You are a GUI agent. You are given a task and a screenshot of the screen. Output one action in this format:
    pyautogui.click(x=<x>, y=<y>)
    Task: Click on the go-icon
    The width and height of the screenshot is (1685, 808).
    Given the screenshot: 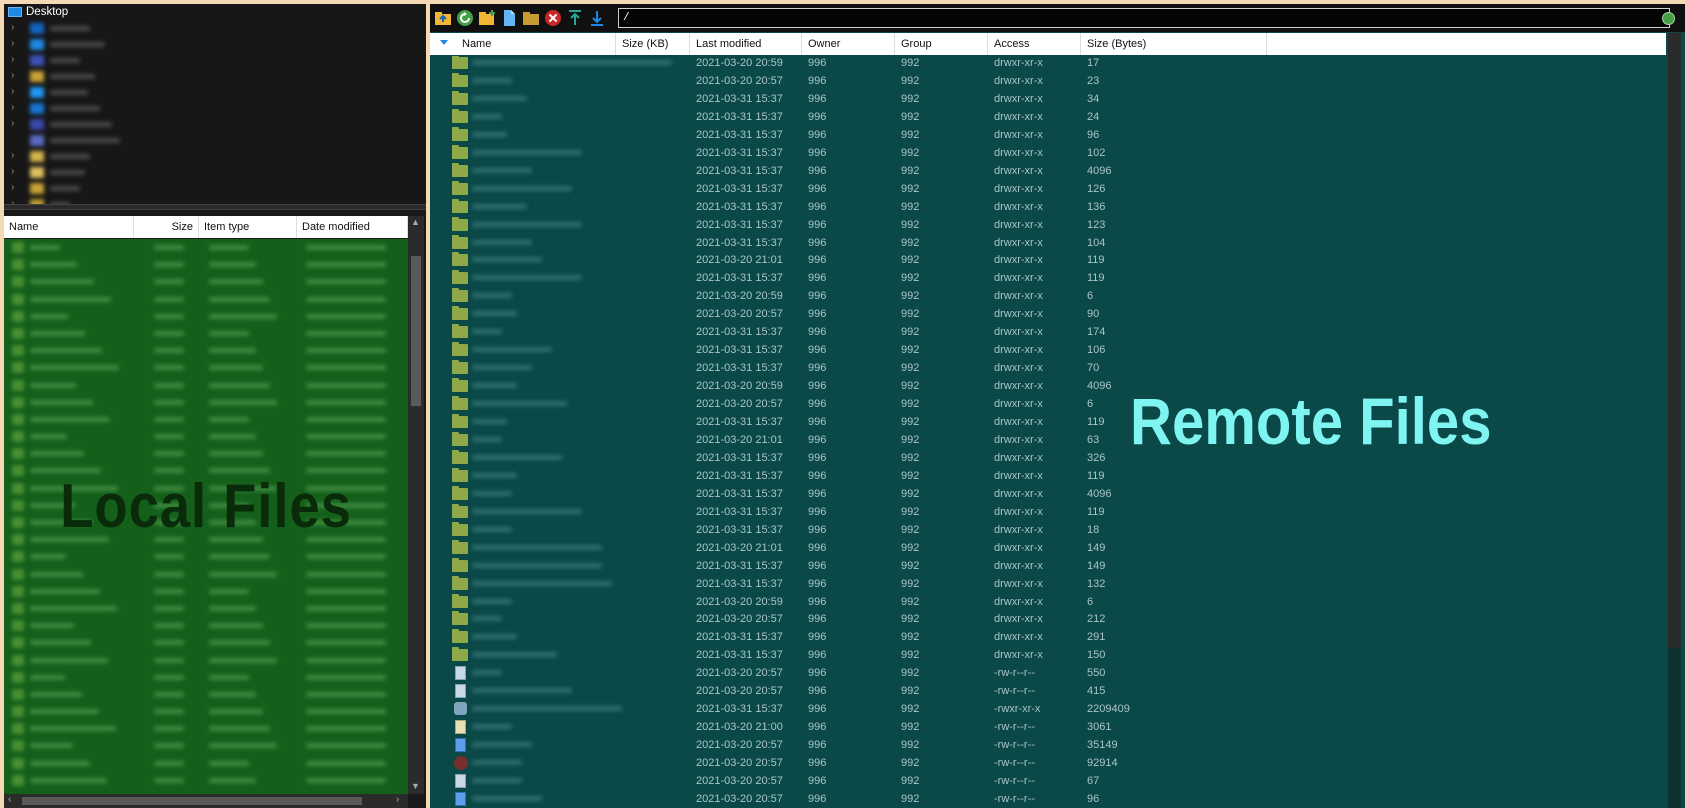 What is the action you would take?
    pyautogui.click(x=1668, y=18)
    